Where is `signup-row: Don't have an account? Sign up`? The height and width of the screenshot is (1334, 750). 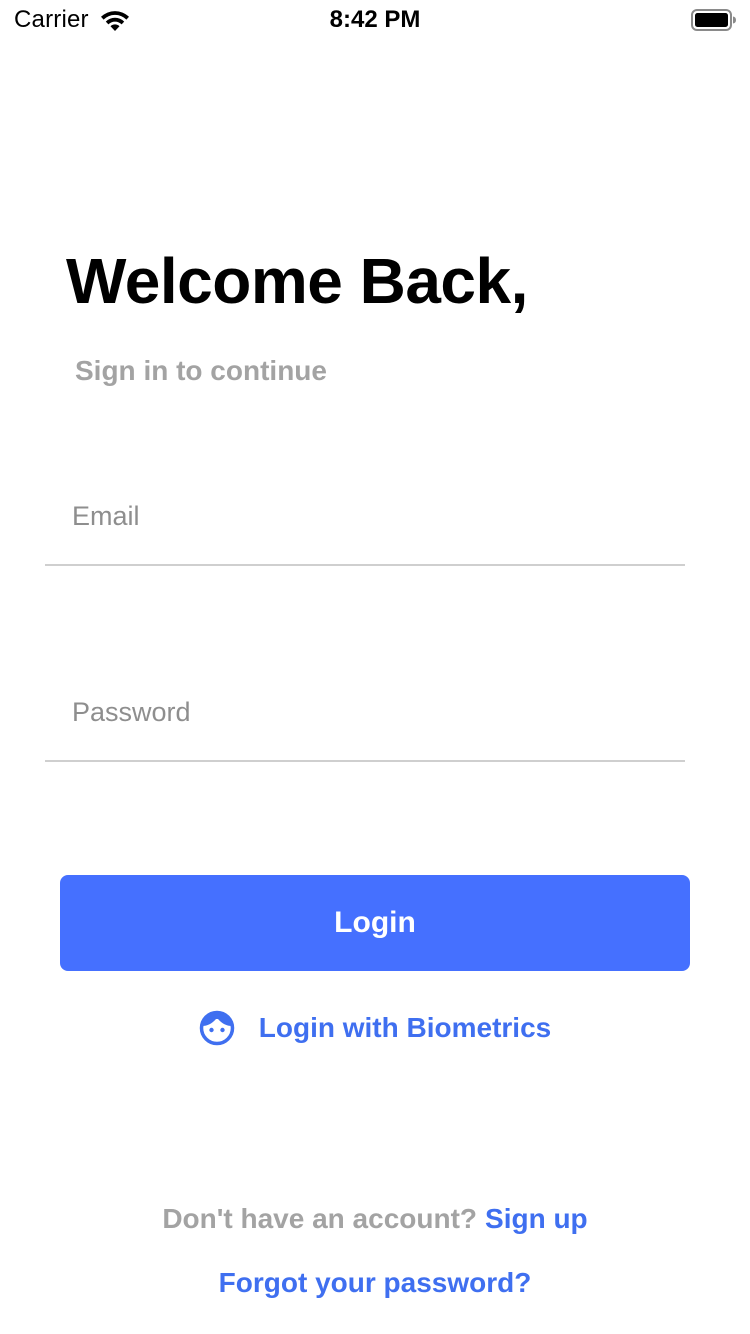
signup-row: Don't have an account? Sign up is located at coordinates (375, 1219).